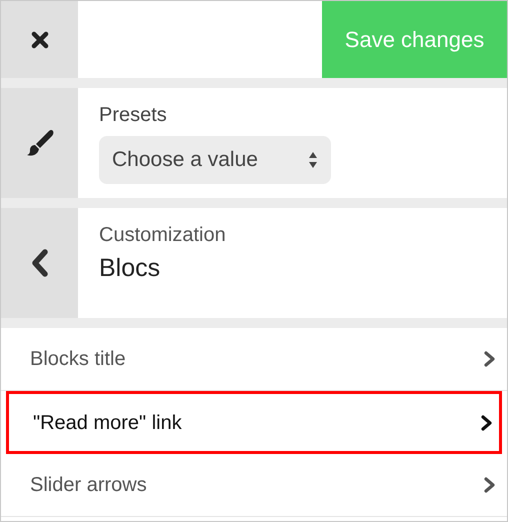 This screenshot has height=522, width=508. Describe the element at coordinates (313, 160) in the screenshot. I see `updown-icon` at that location.